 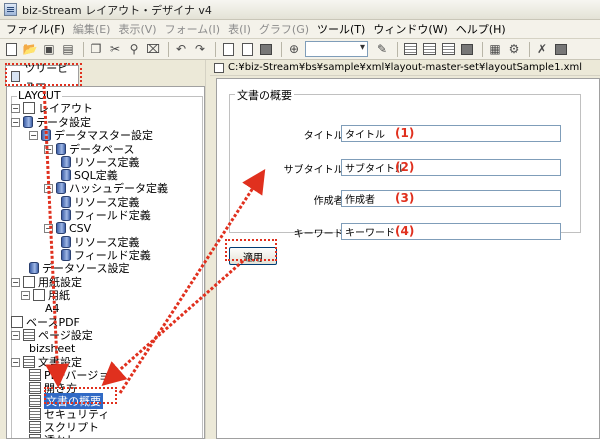 I want to click on align-icon, so click(x=429, y=49).